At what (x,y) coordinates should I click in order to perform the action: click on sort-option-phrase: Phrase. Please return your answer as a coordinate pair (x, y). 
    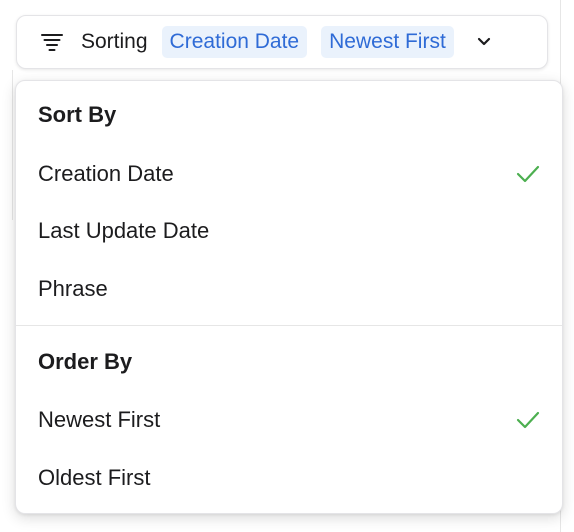
    Looking at the image, I should click on (289, 289).